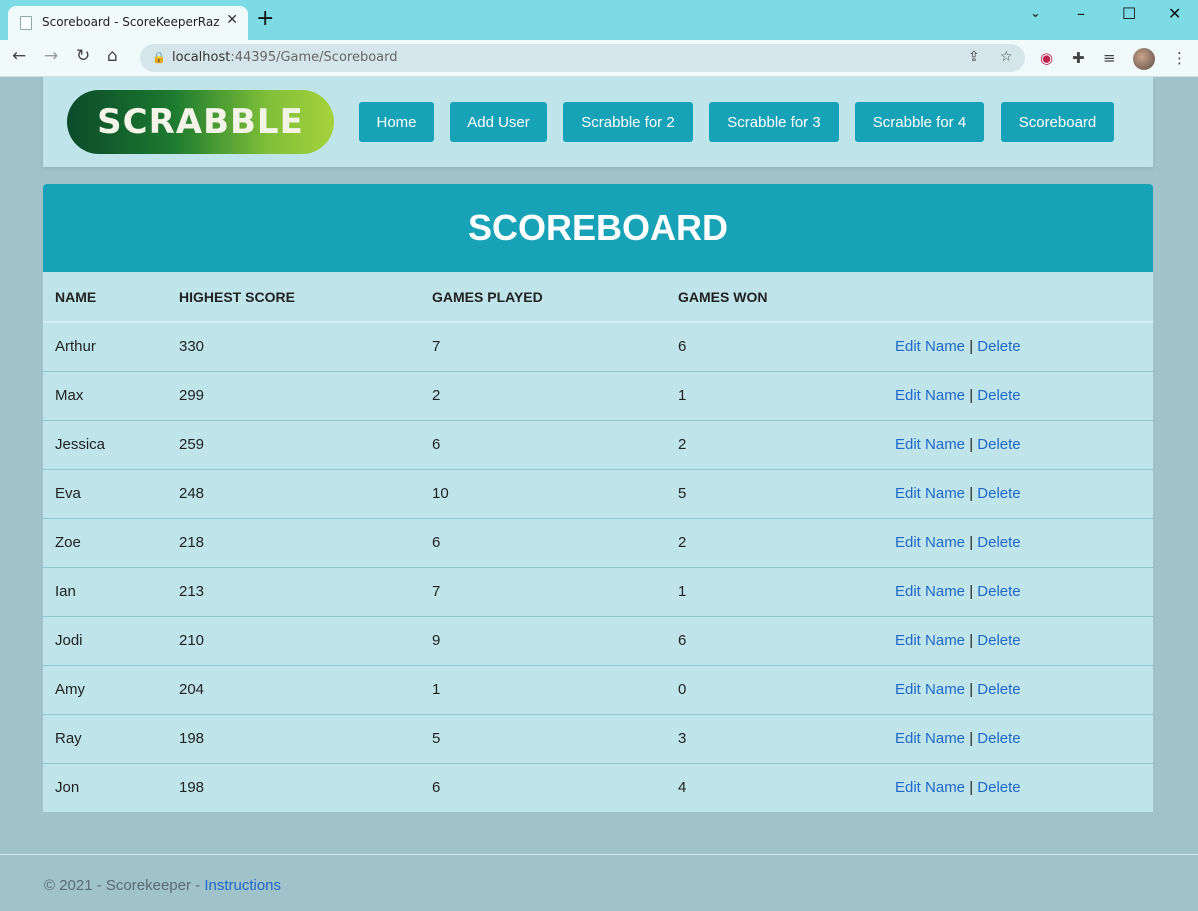 This screenshot has height=911, width=1198. Describe the element at coordinates (543, 738) in the screenshot. I see `cell-games-played: 5` at that location.